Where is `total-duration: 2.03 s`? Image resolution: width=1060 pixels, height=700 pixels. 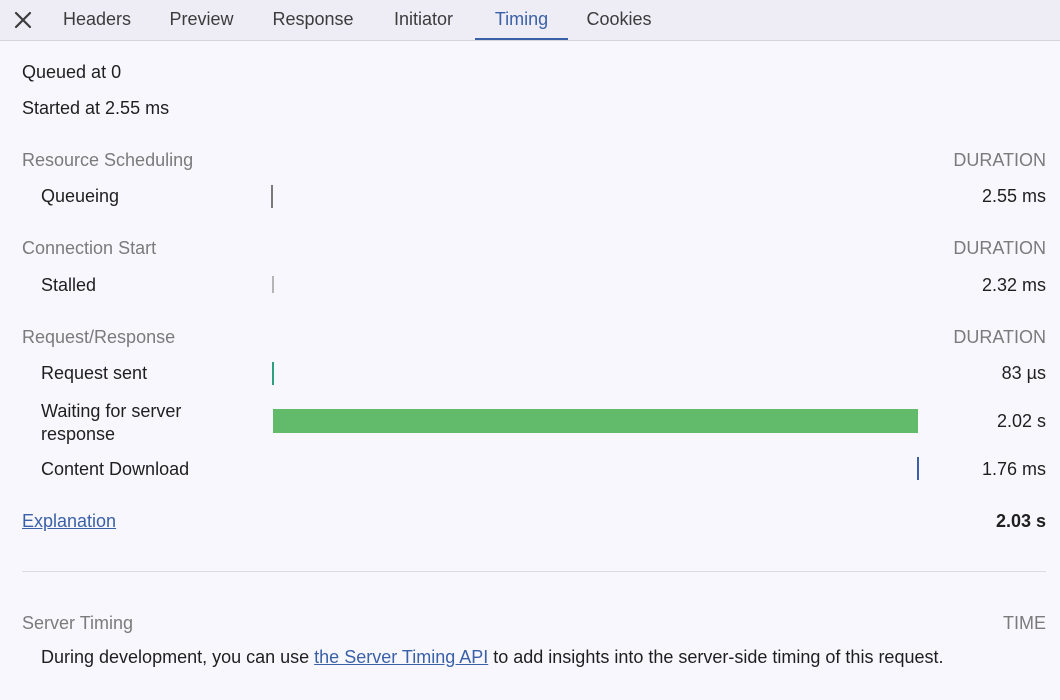 total-duration: 2.03 s is located at coordinates (1020, 521).